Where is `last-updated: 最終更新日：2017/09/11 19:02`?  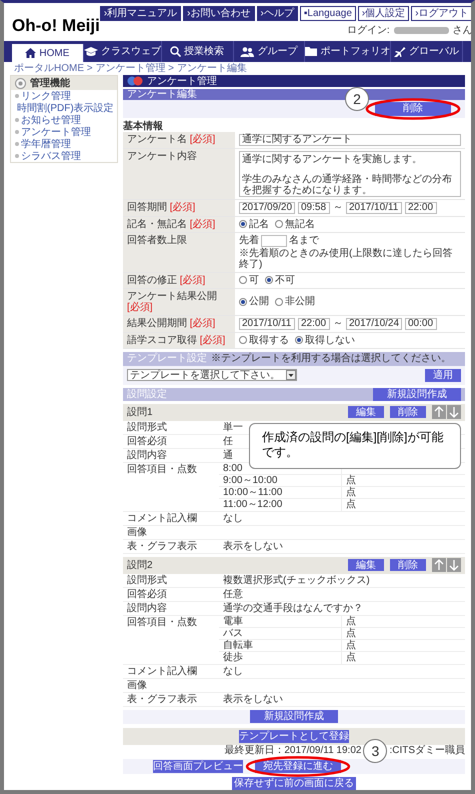 last-updated: 最終更新日：2017/09/11 19:02 is located at coordinates (293, 750).